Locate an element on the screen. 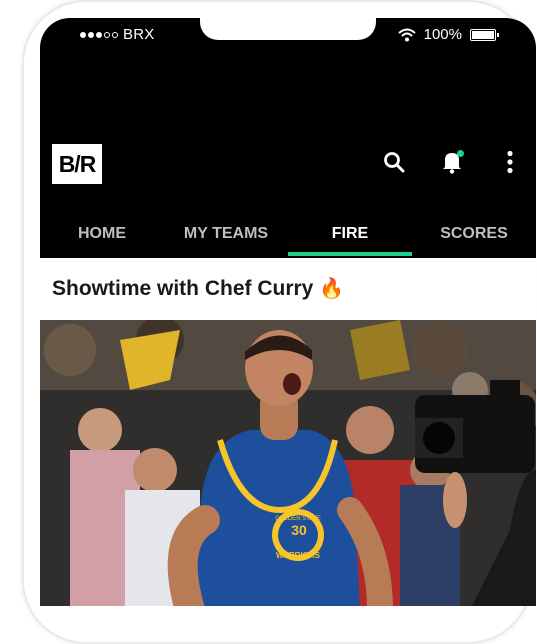 The height and width of the screenshot is (644, 537). battery-fill is located at coordinates (483, 34).